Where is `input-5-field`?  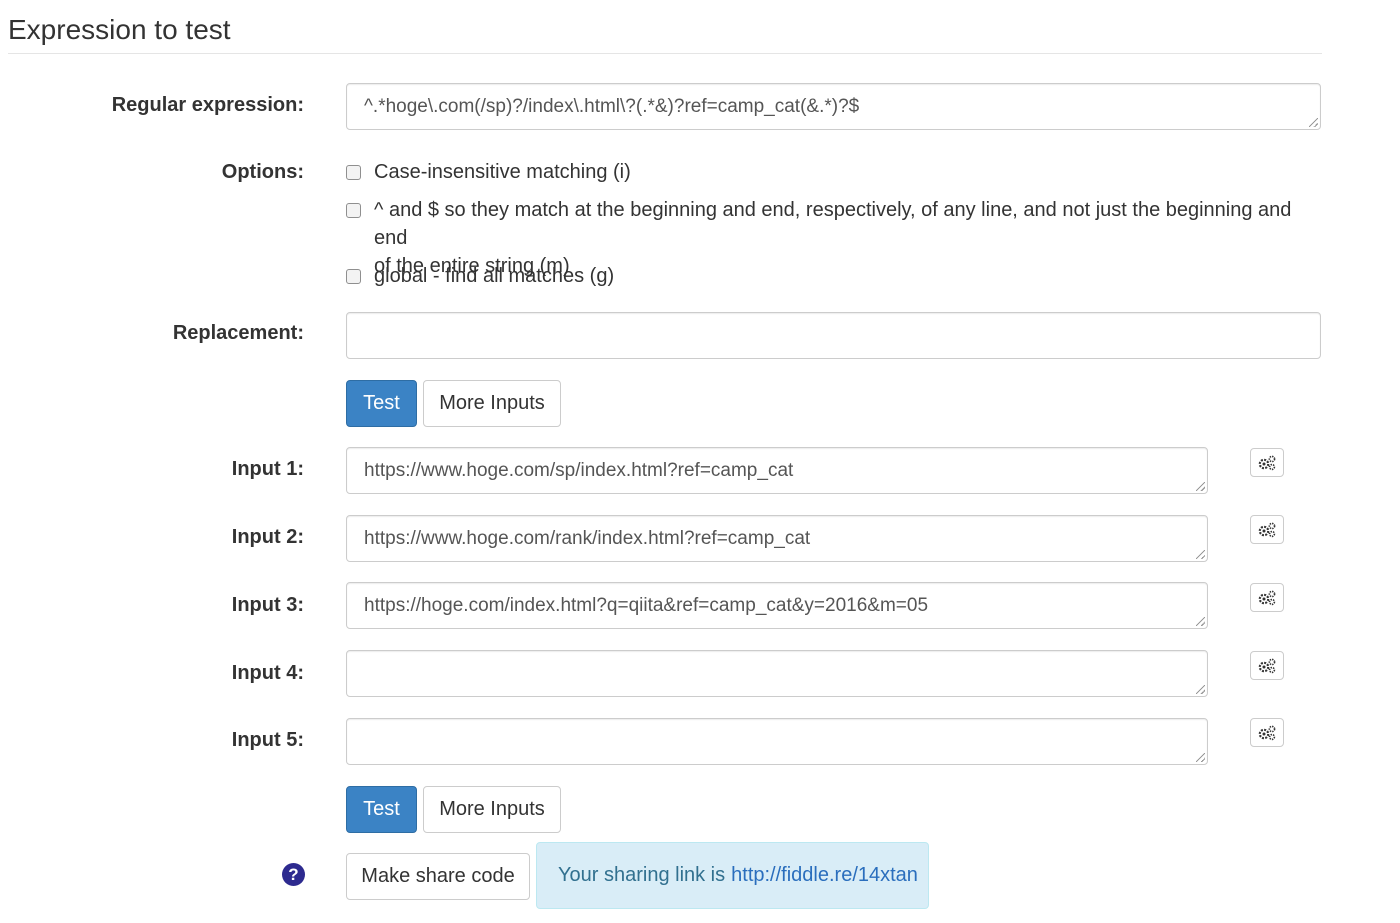 input-5-field is located at coordinates (777, 741).